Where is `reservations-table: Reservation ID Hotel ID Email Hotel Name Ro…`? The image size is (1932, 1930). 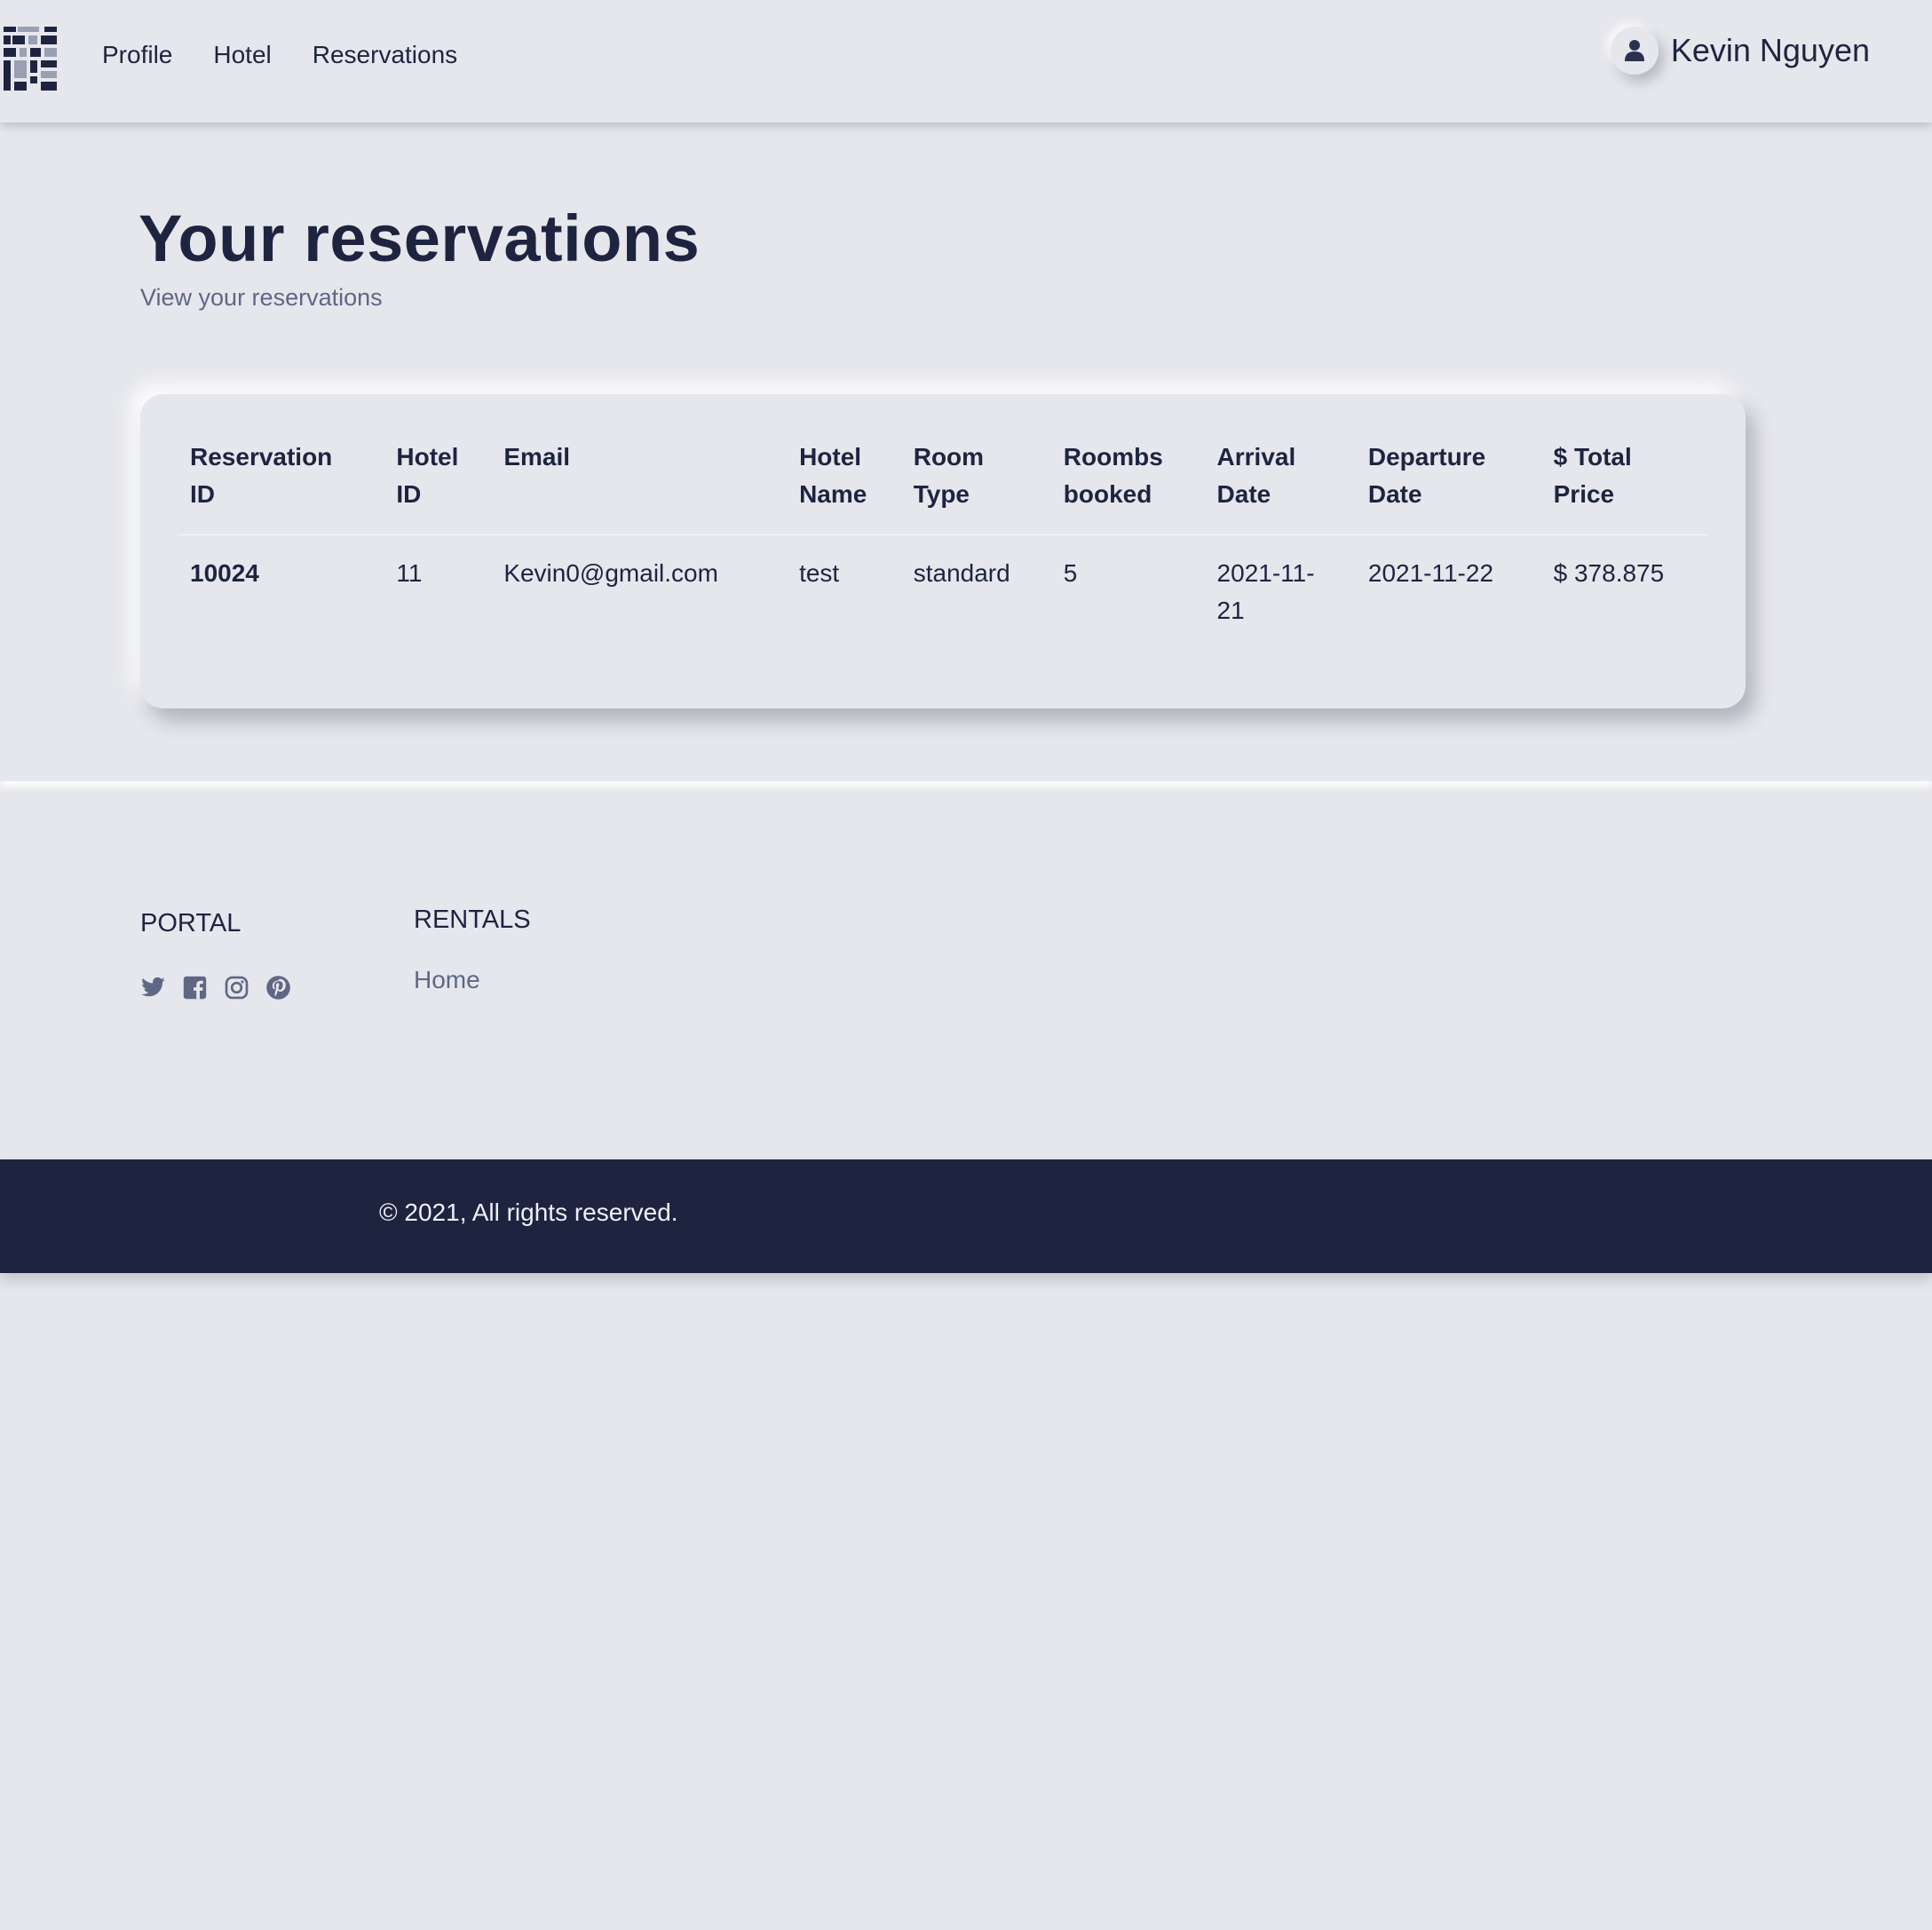 reservations-table: Reservation ID Hotel ID Email Hotel Name Ro… is located at coordinates (943, 534).